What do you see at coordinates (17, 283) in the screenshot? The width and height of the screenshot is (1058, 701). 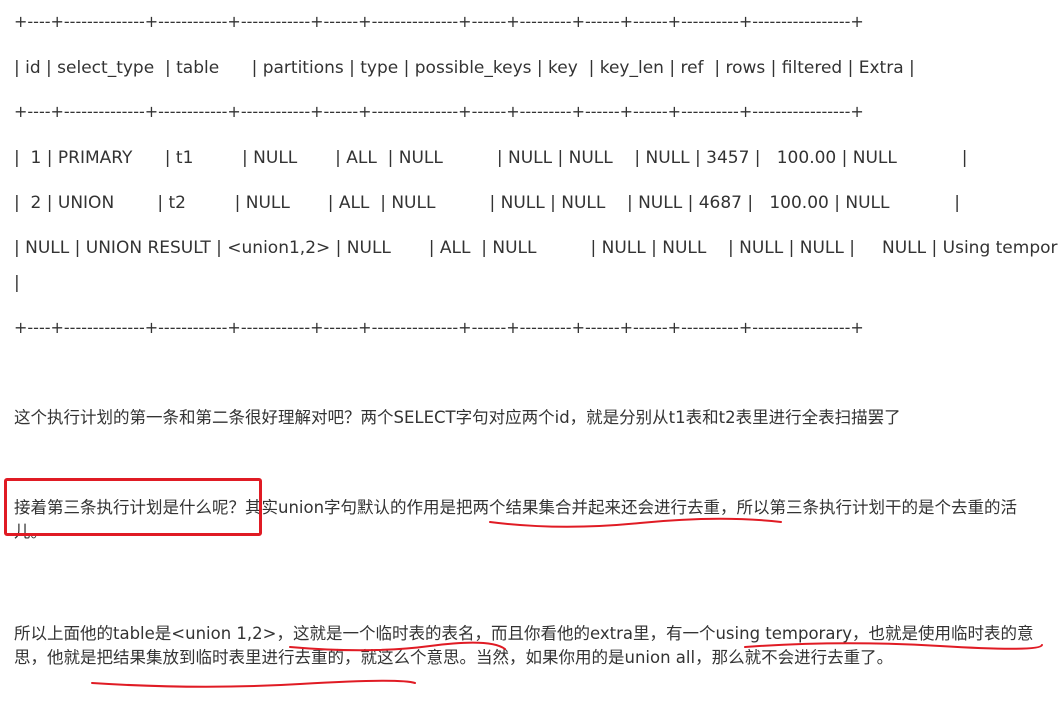 I see `table-row-3-continuation: |` at bounding box center [17, 283].